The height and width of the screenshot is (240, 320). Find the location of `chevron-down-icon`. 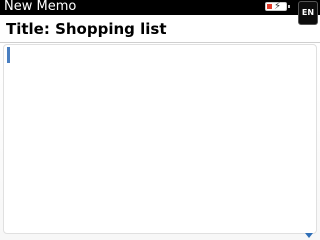

chevron-down-icon is located at coordinates (309, 235).